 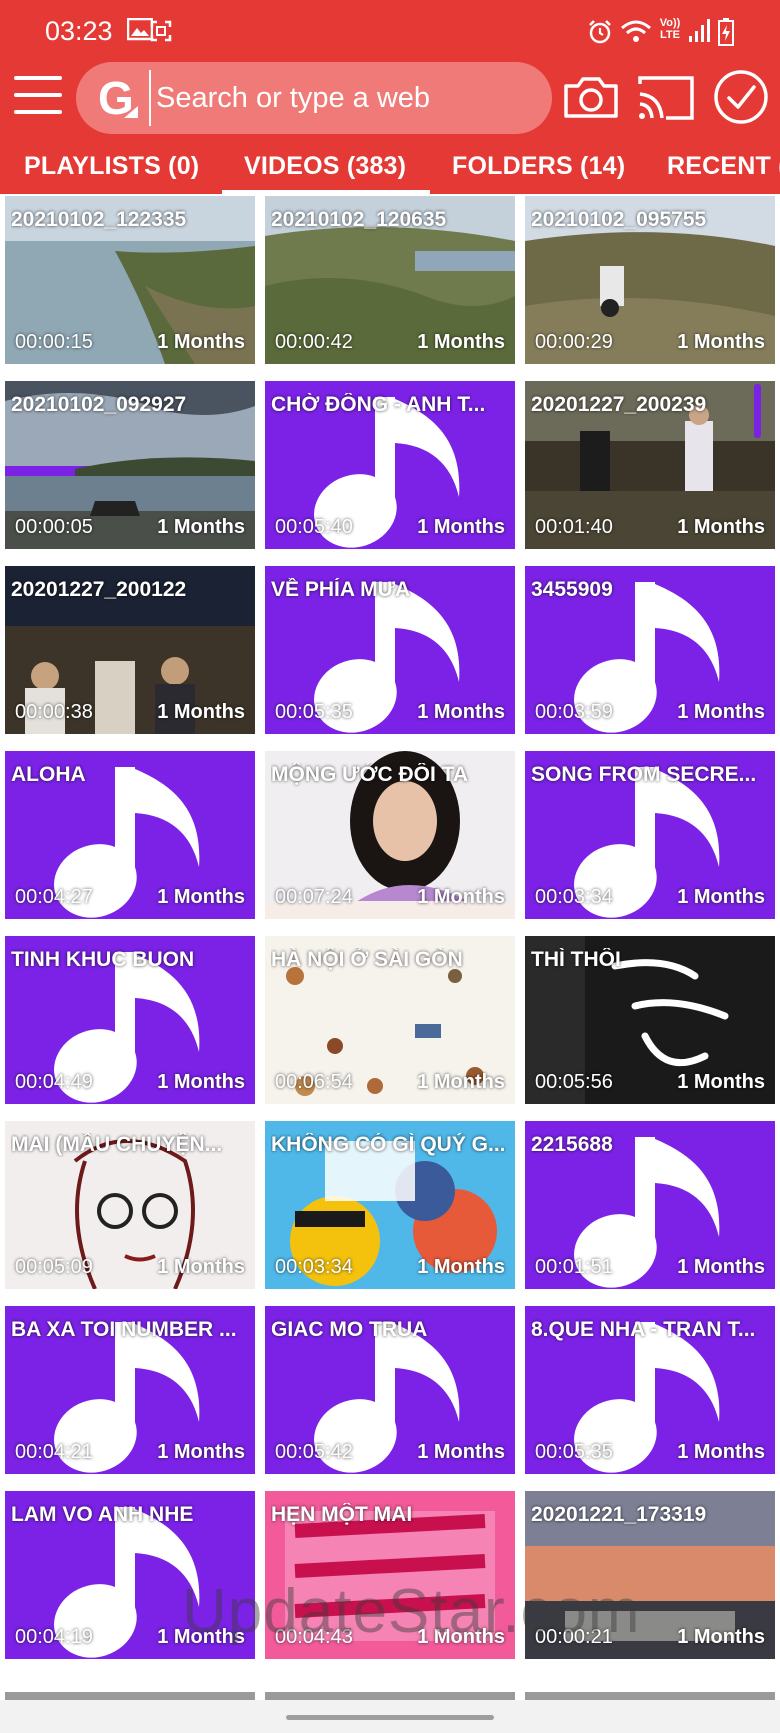 What do you see at coordinates (390, 1390) in the screenshot?
I see `video-tile: GIAC MO TRUA 00:05:42 1 Months` at bounding box center [390, 1390].